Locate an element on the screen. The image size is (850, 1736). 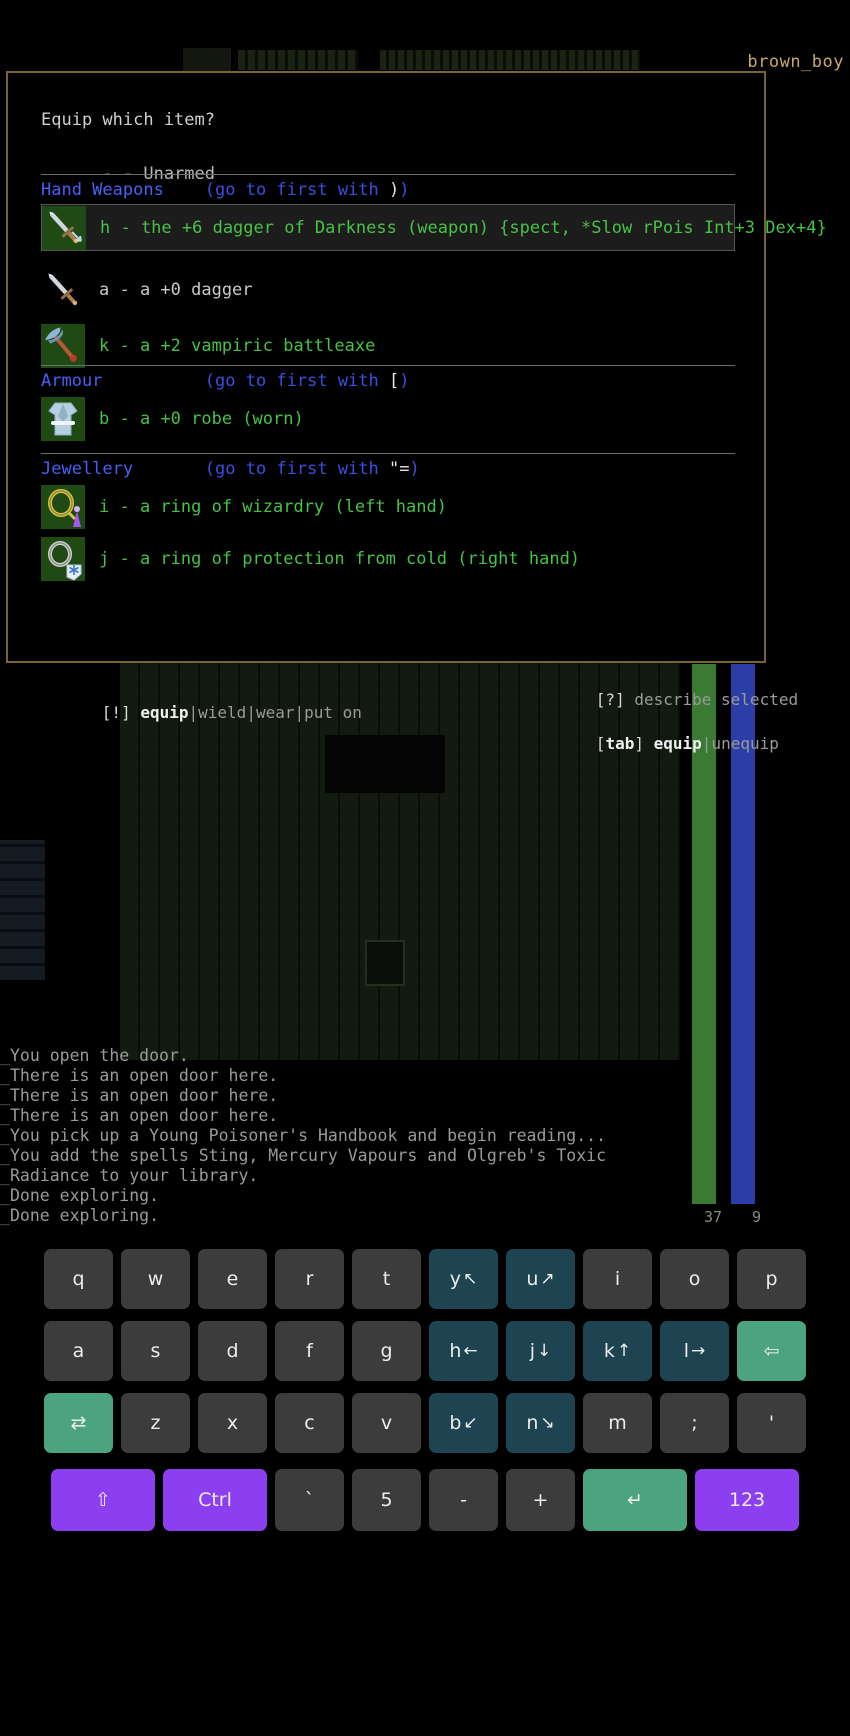
category-hint-key: ) is located at coordinates (394, 190).